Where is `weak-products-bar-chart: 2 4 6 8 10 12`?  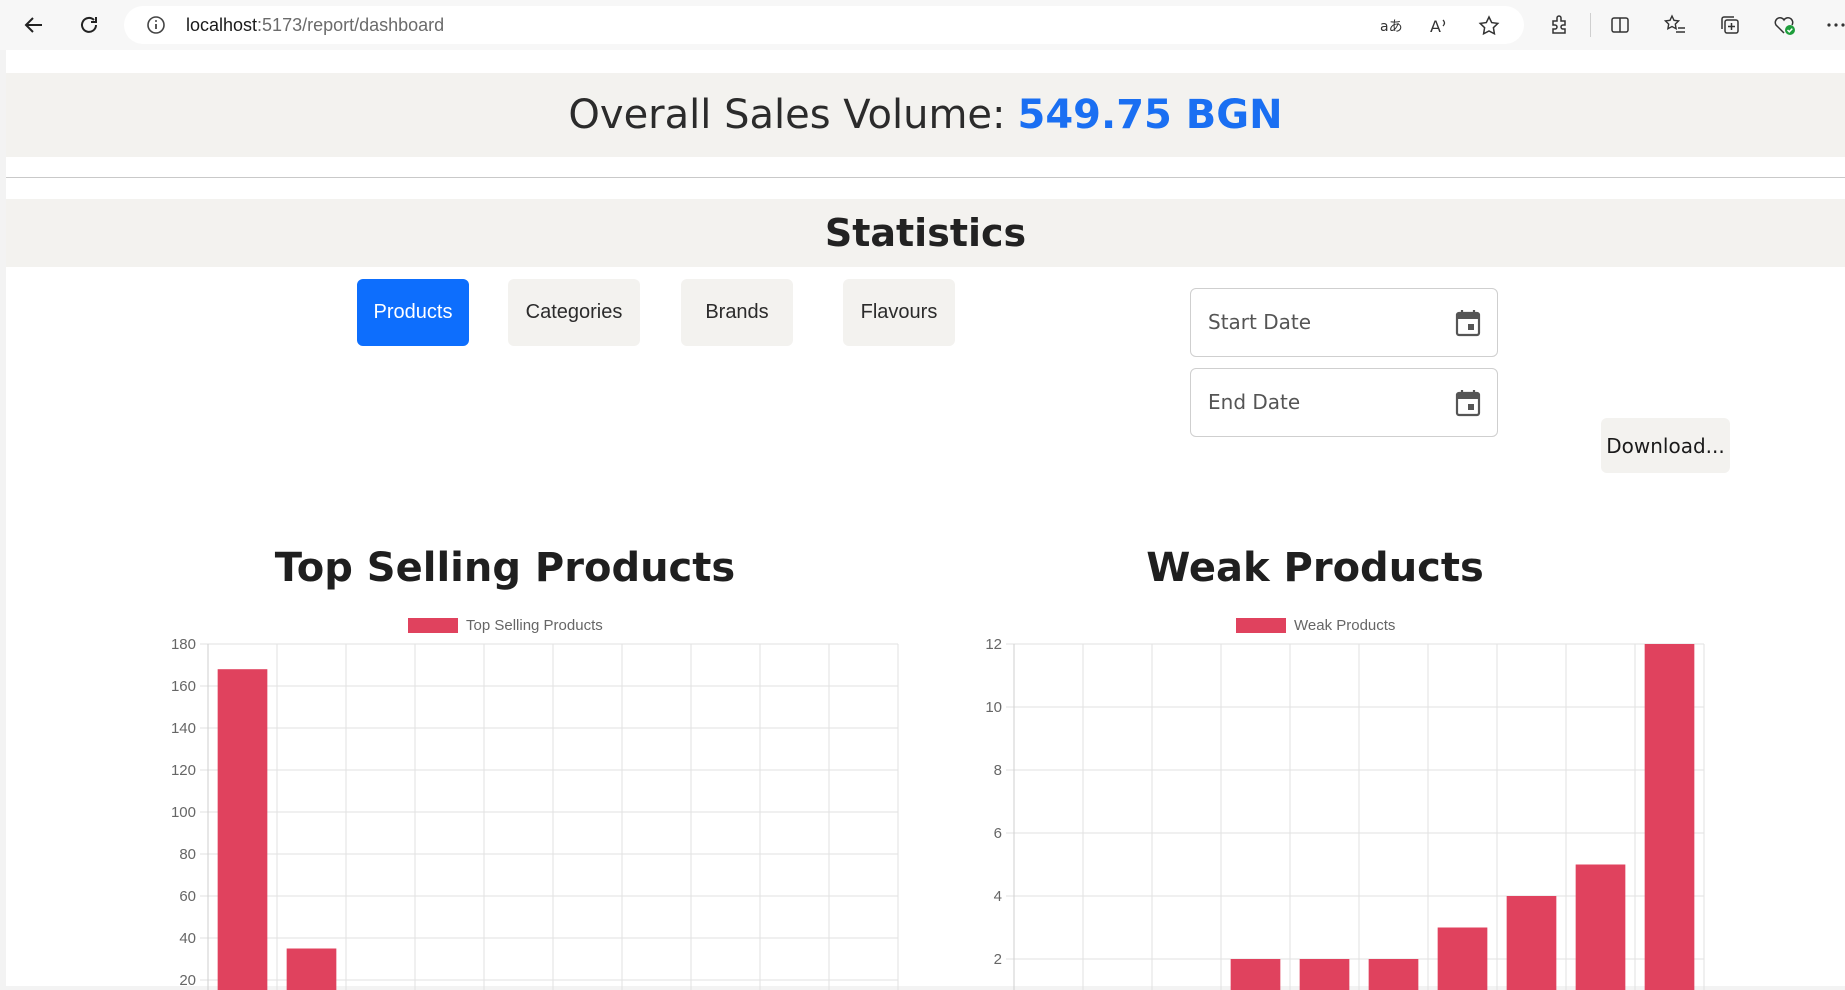
weak-products-bar-chart: 2 4 6 8 10 12 is located at coordinates (1345, 813).